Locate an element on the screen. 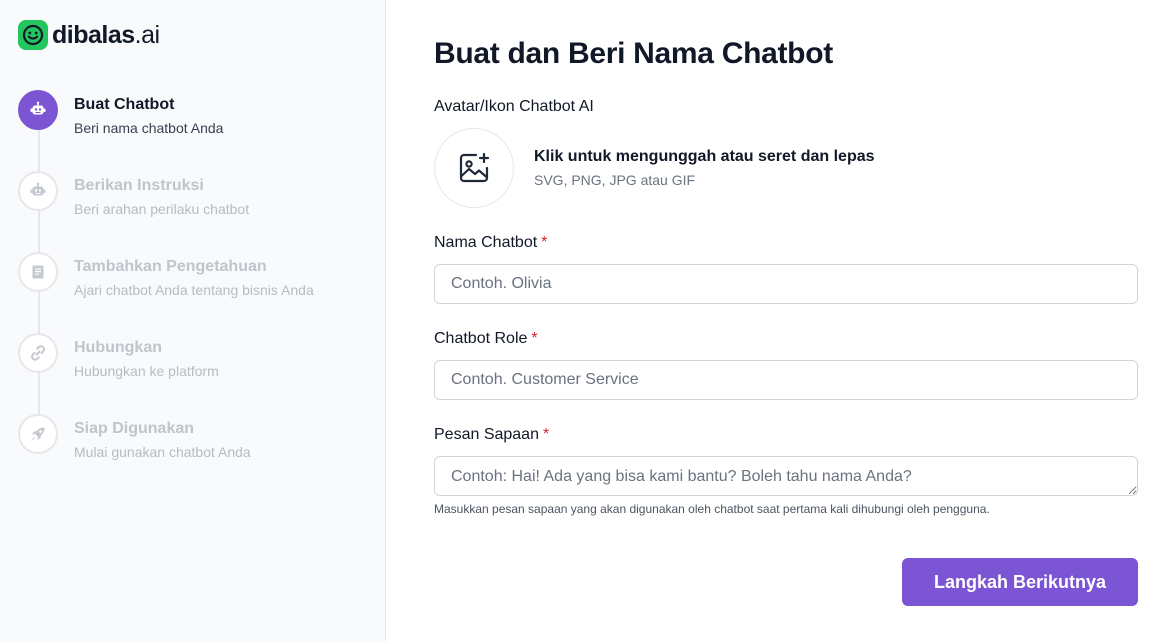 The height and width of the screenshot is (641, 1170). step-buat-chatbot: Buat Chatbot Beri nama chatbot Anda is located at coordinates (198, 120).